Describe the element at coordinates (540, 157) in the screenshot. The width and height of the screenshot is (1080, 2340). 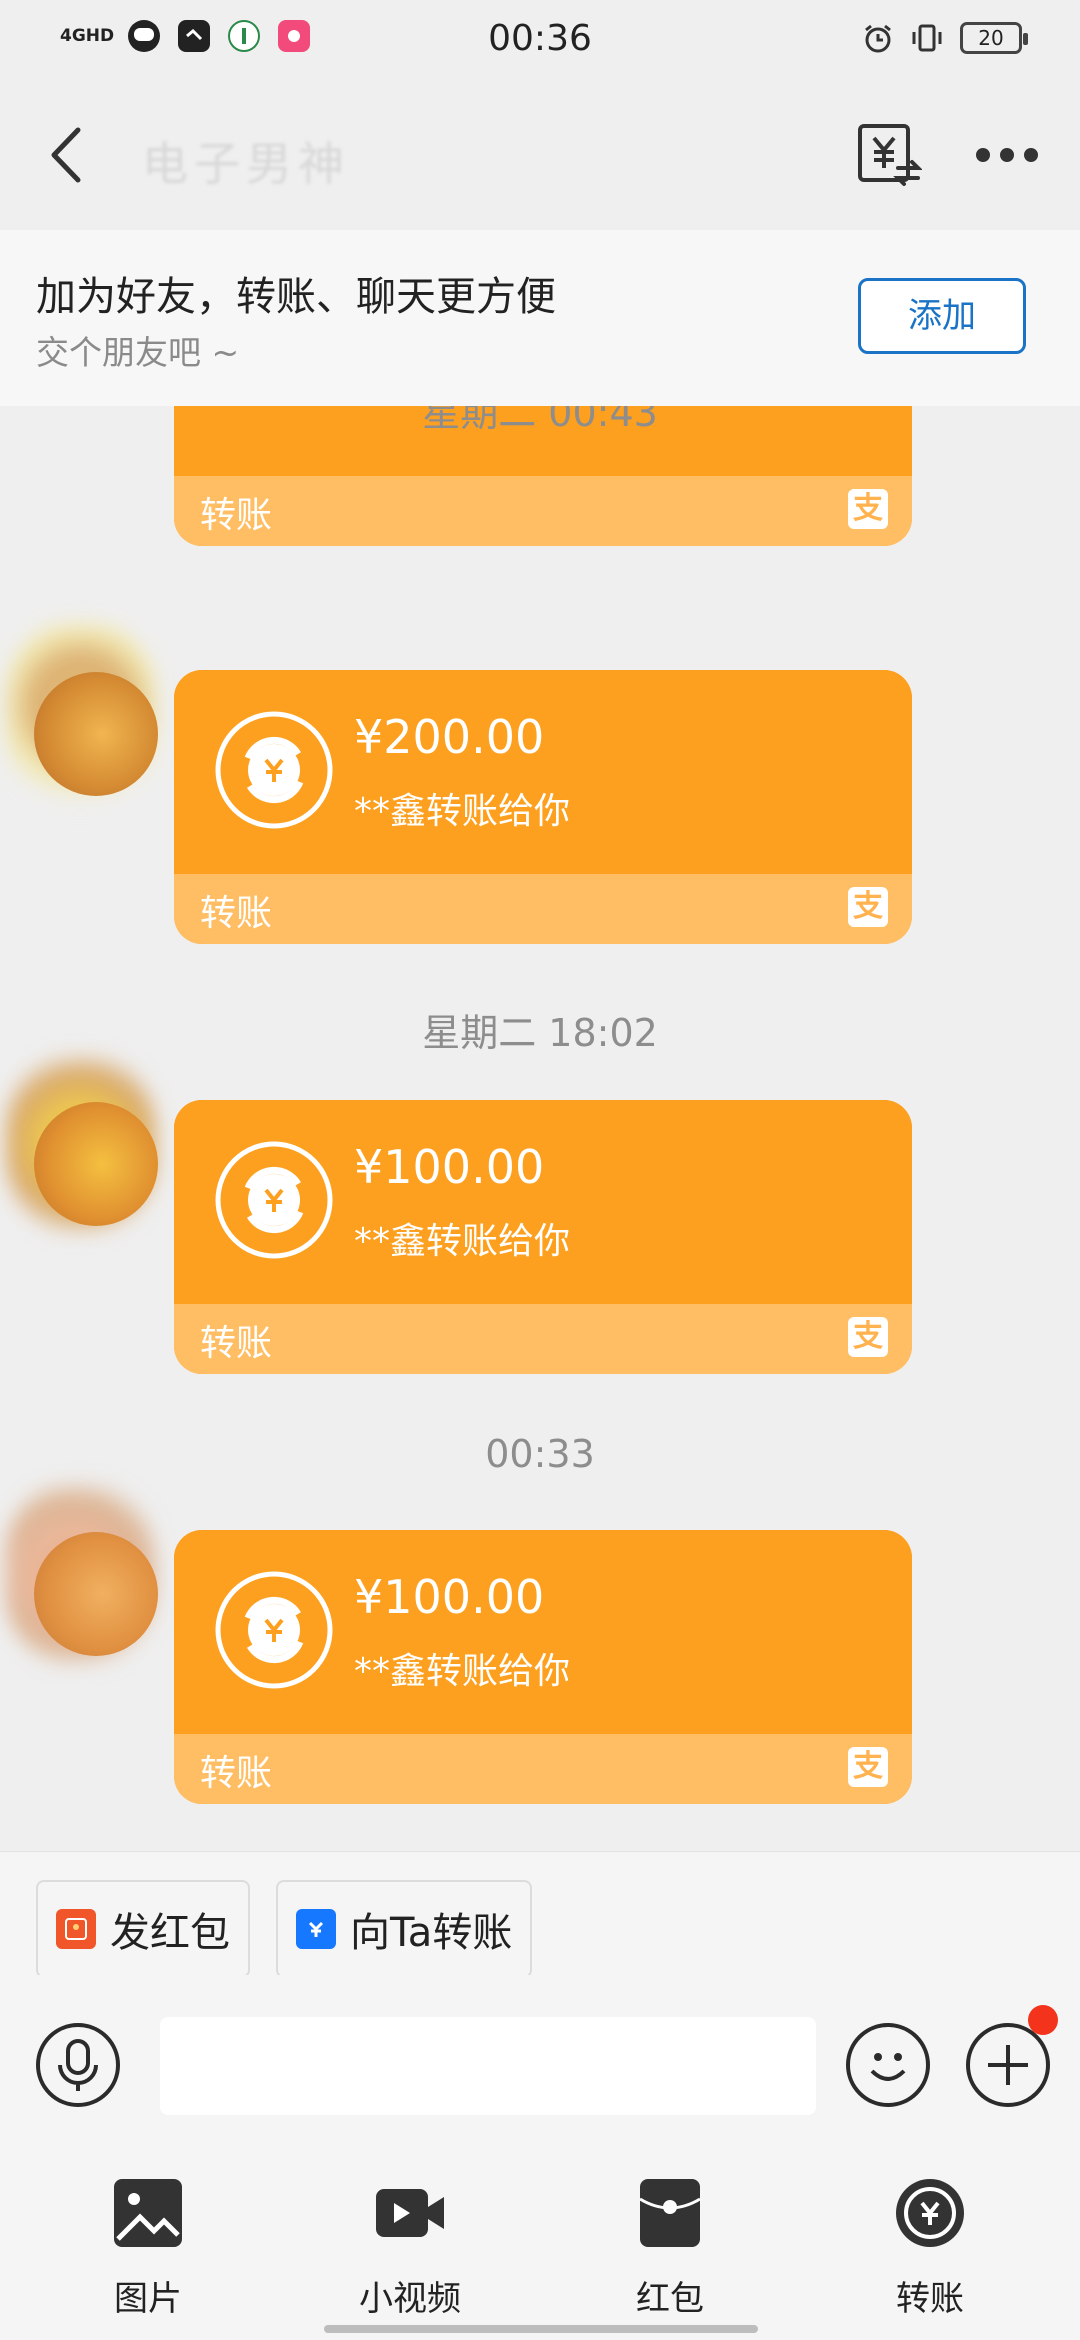
I see `chat-header: 电子男神` at that location.